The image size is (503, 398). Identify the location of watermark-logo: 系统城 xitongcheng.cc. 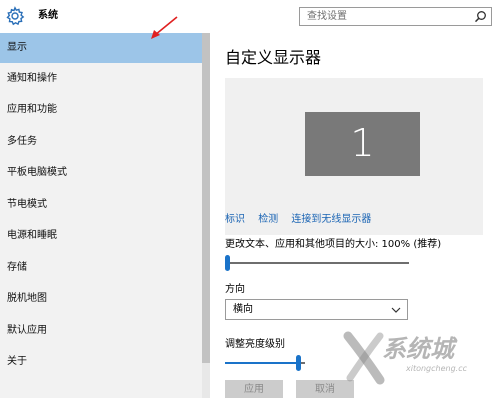
(421, 362).